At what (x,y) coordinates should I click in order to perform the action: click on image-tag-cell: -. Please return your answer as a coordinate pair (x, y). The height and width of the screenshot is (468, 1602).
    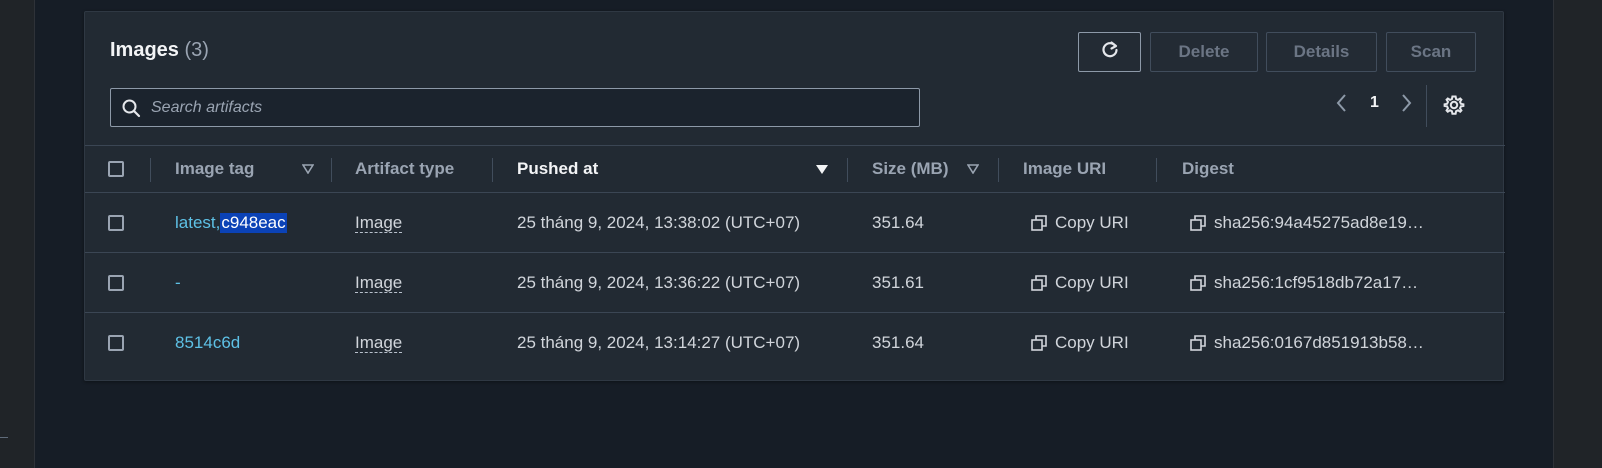
    Looking at the image, I should click on (178, 283).